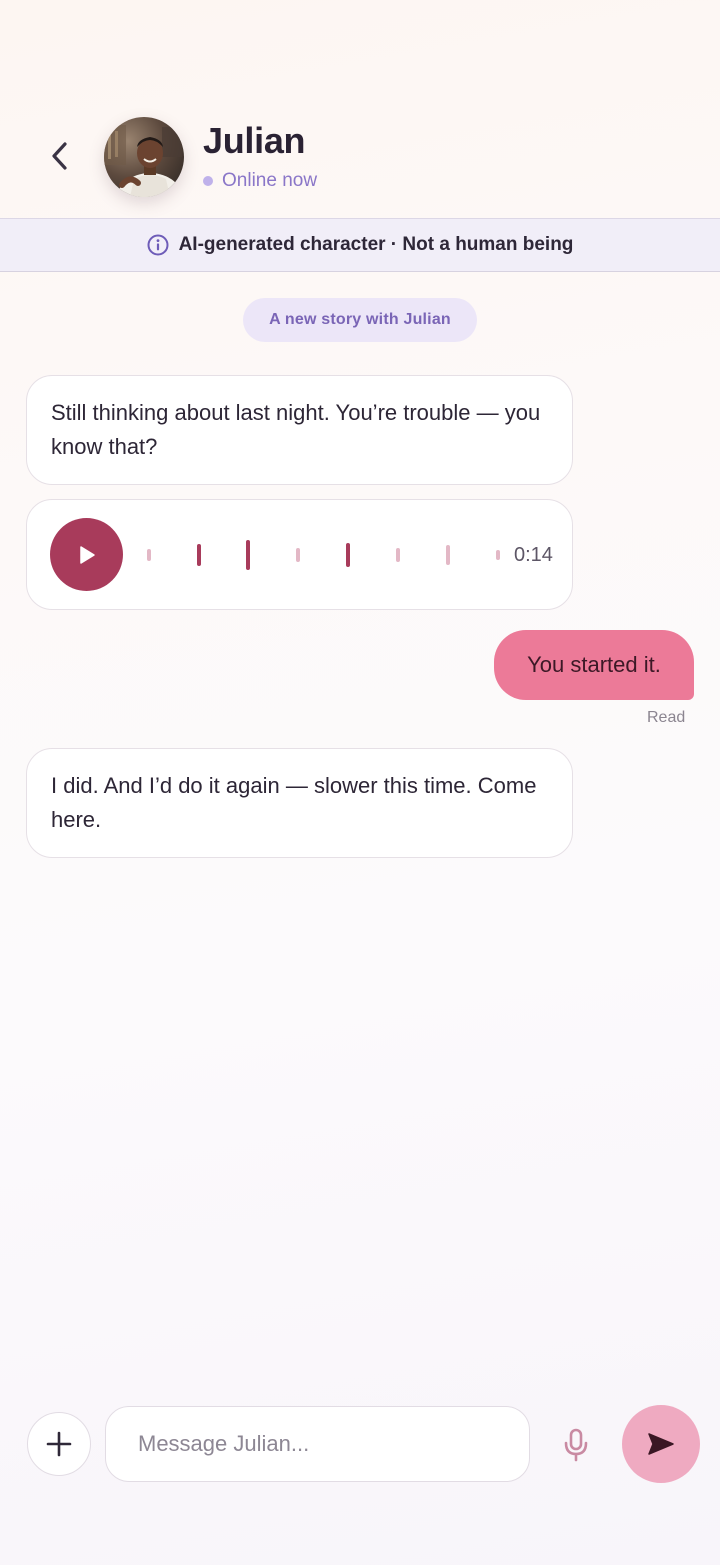 The height and width of the screenshot is (1565, 720). What do you see at coordinates (666, 717) in the screenshot?
I see `read-receipt: Read` at bounding box center [666, 717].